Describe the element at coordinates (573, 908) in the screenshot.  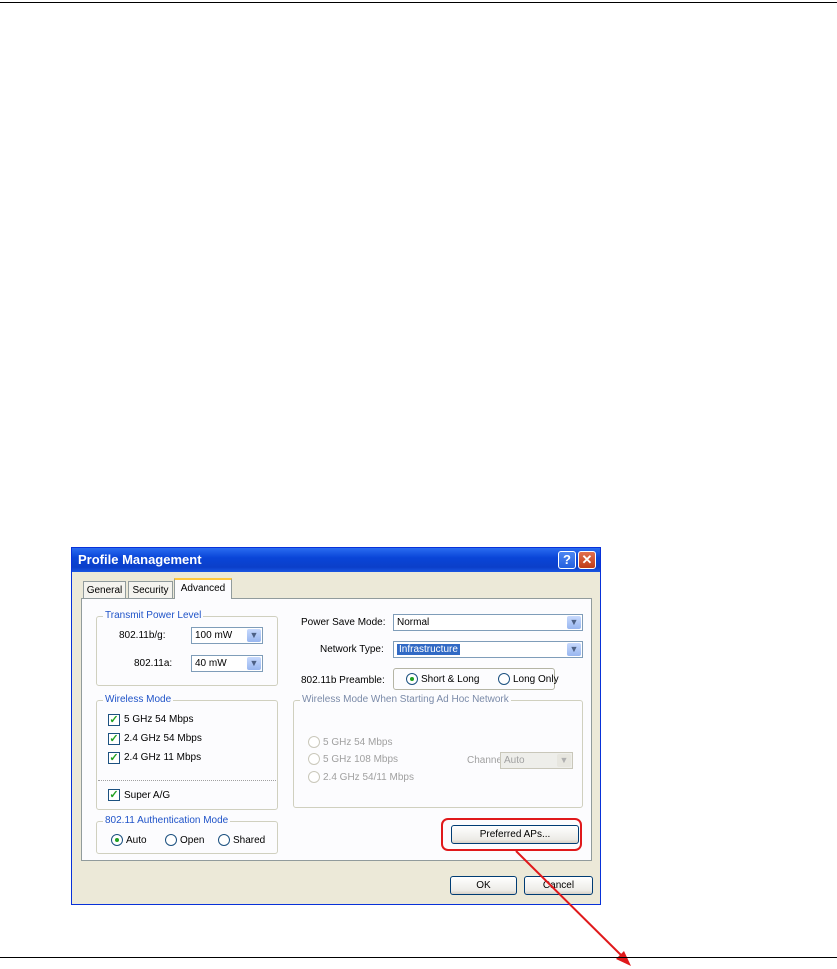
I see `pointer-arrow-icon` at that location.